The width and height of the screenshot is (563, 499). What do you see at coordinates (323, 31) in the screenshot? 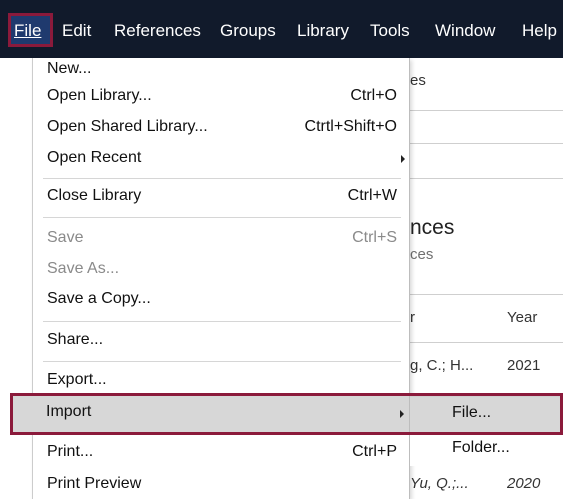
I see `menu-library: Library` at bounding box center [323, 31].